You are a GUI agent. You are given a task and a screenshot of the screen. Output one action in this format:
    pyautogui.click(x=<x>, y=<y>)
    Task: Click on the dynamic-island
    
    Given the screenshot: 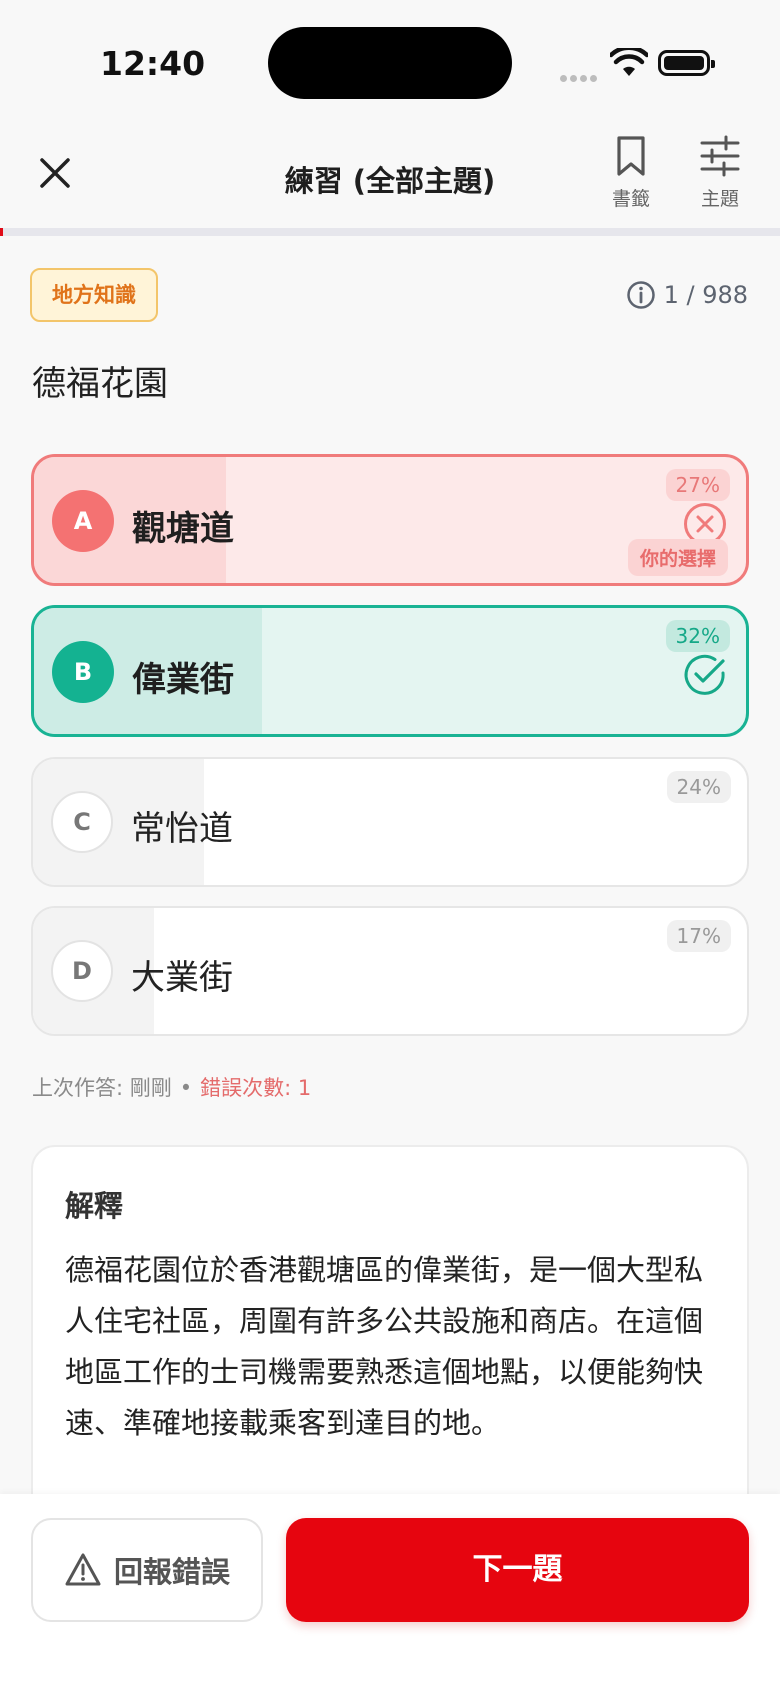 What is the action you would take?
    pyautogui.click(x=390, y=63)
    